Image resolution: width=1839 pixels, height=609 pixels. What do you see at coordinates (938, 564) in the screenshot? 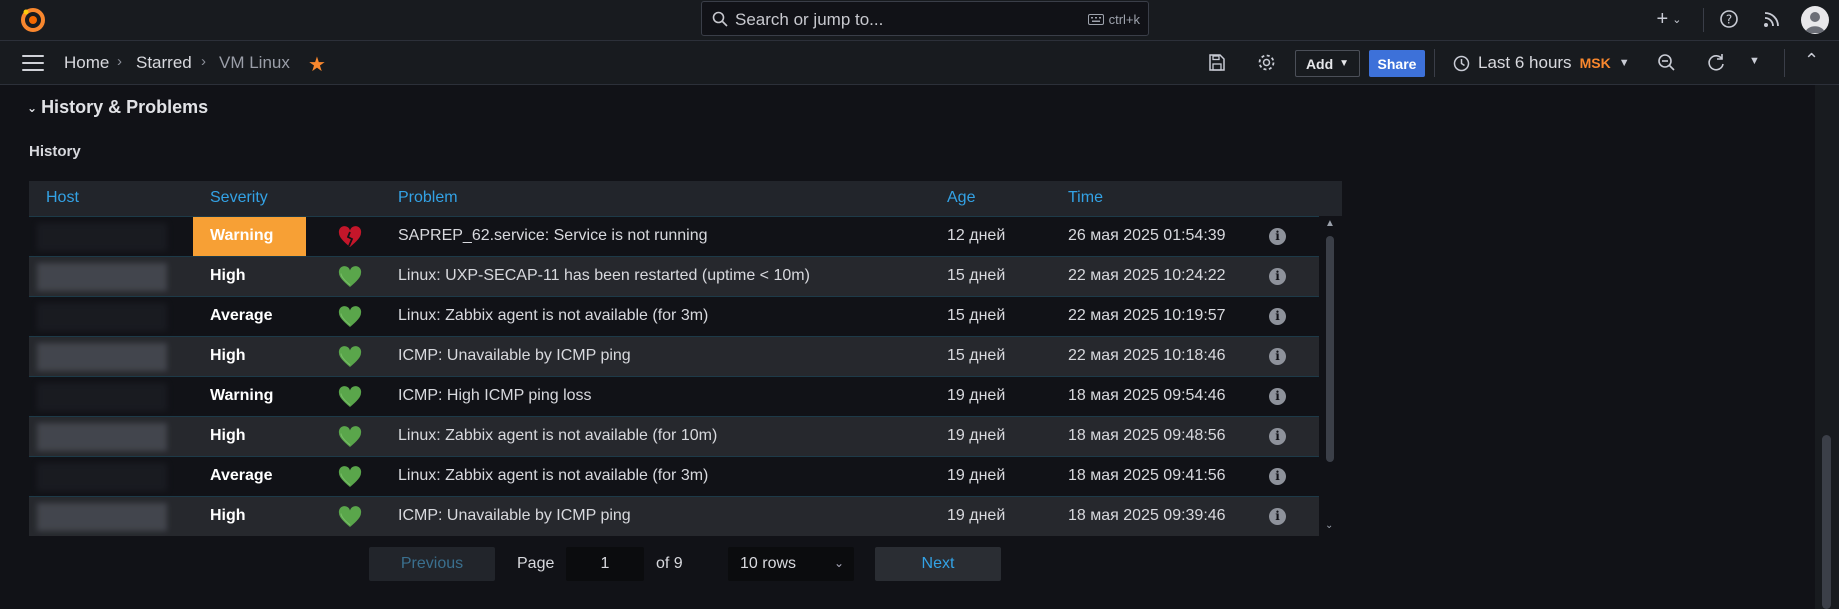
I see `next-button: Next` at bounding box center [938, 564].